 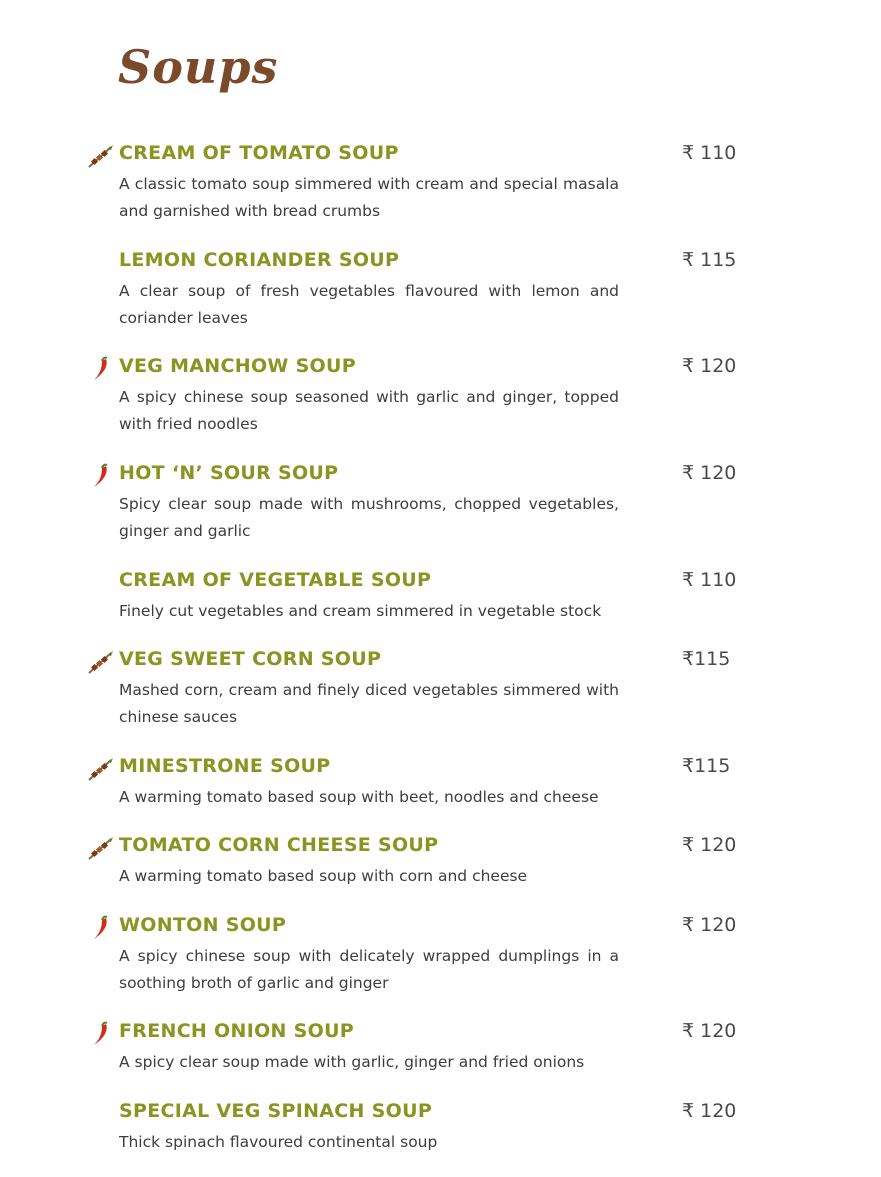 I want to click on item-name: VEG SWEET CORN SOUP, so click(x=250, y=659).